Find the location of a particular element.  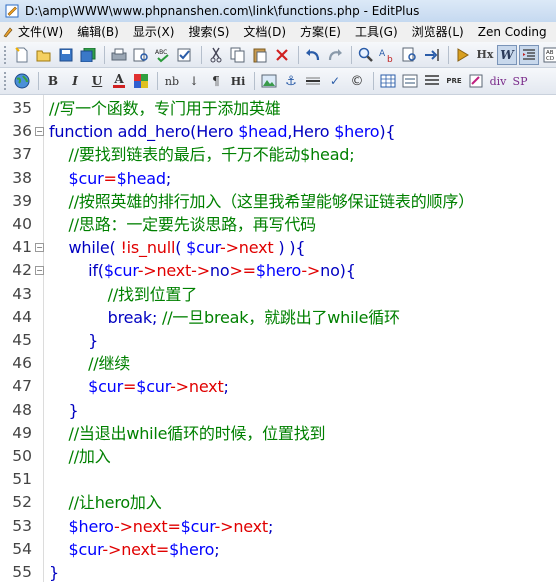

code-line: 44 break; //一旦break，就跳出了while循环 is located at coordinates (278, 317).